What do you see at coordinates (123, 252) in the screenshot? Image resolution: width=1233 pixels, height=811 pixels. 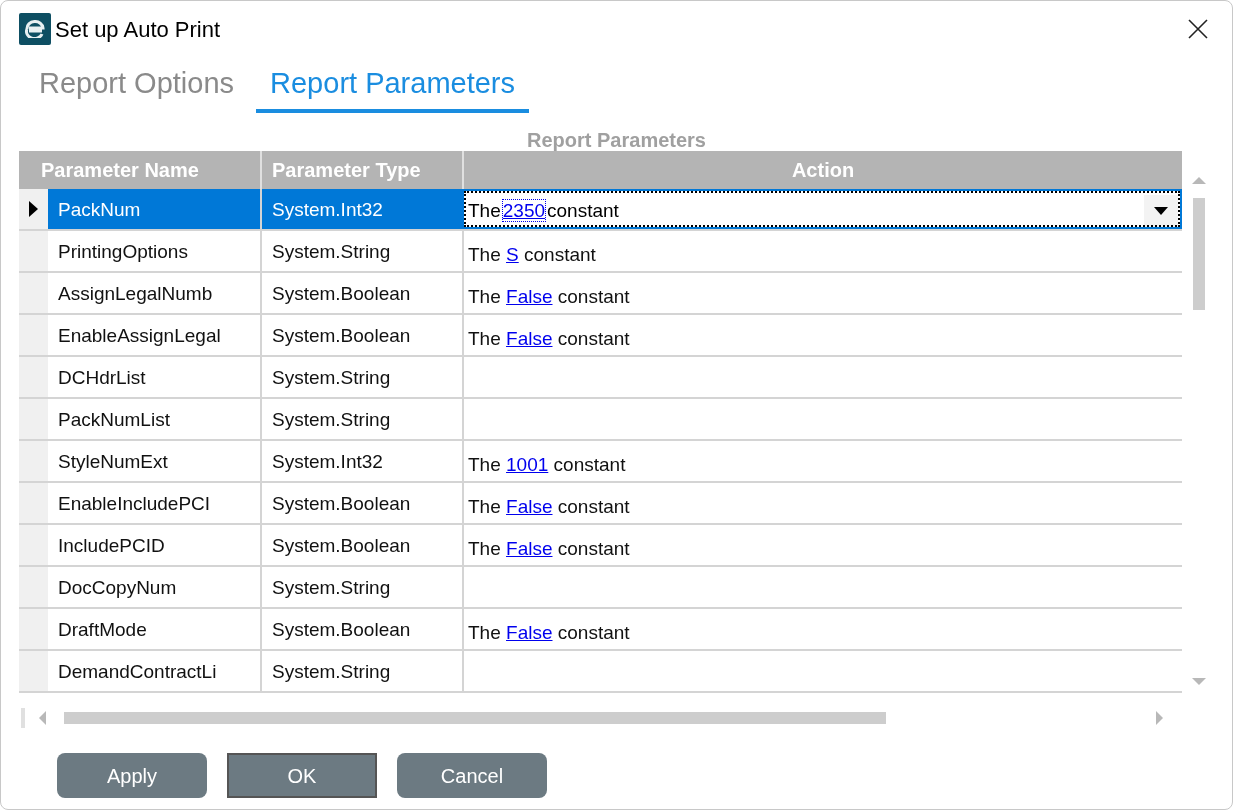 I see `table-cell-text: PrintingOptions` at bounding box center [123, 252].